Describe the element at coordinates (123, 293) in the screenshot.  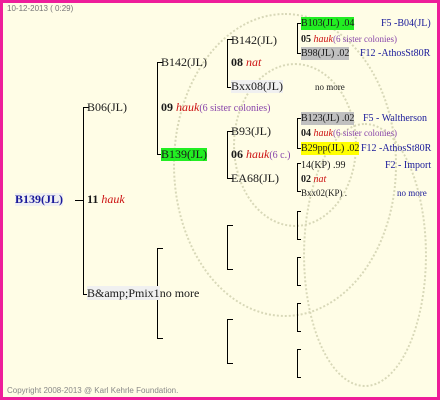
I see `dam-id: B&amp;Pmix1` at that location.